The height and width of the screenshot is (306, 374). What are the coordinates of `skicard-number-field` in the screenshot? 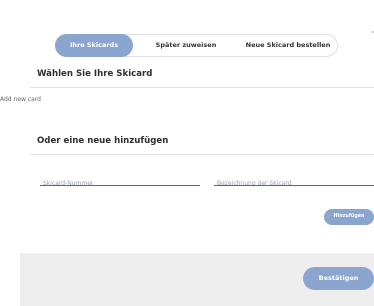 It's located at (121, 180).